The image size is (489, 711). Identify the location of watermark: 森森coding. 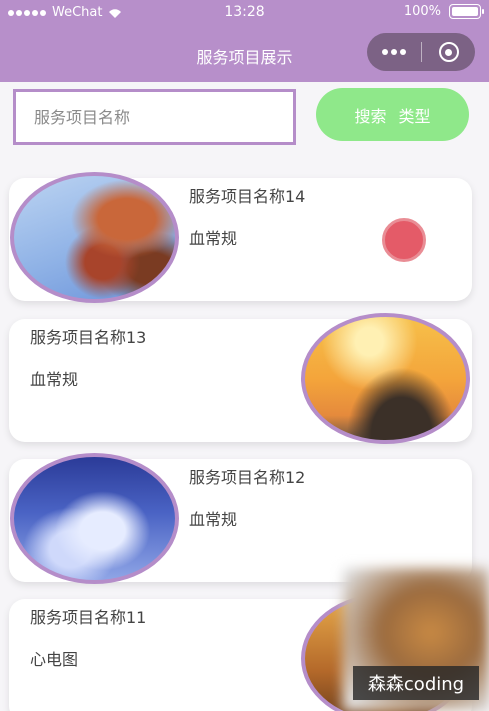
(416, 683).